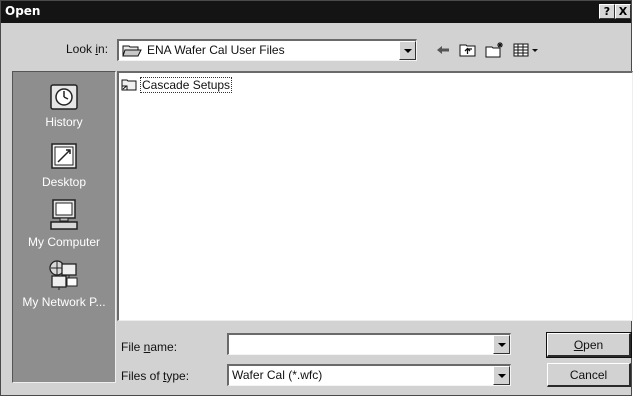  What do you see at coordinates (316, 12) in the screenshot?
I see `title-bar: Open ? X` at bounding box center [316, 12].